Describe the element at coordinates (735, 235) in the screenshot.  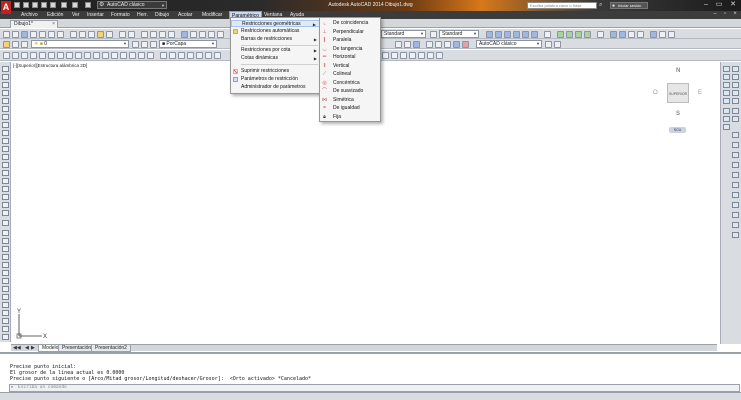
I see `clean-icon` at that location.